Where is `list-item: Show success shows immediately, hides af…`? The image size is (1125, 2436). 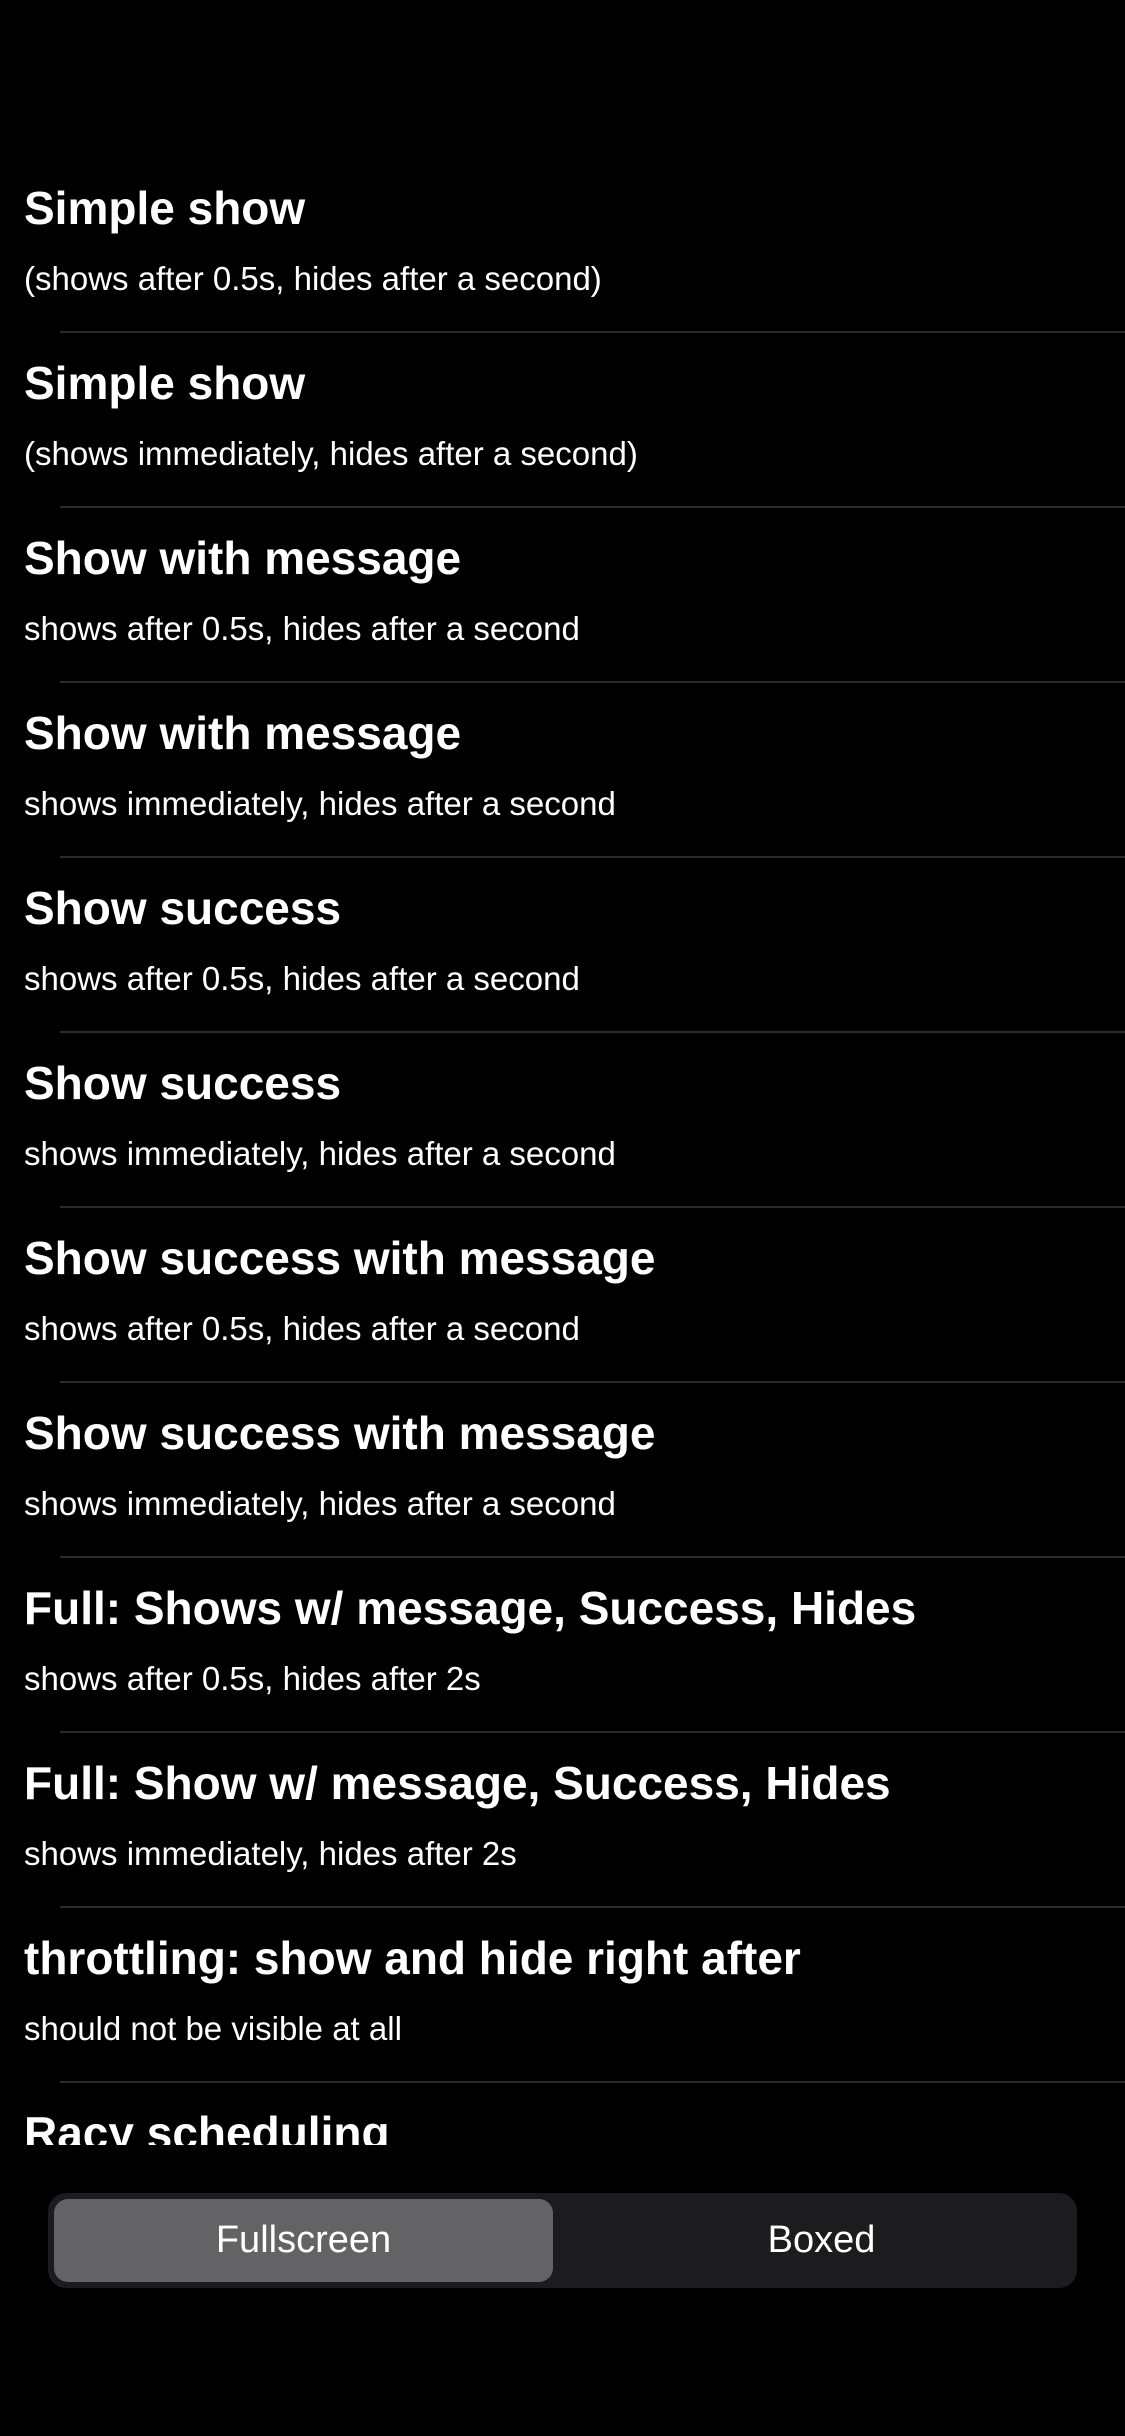 list-item: Show success shows immediately, hides af… is located at coordinates (562, 1120).